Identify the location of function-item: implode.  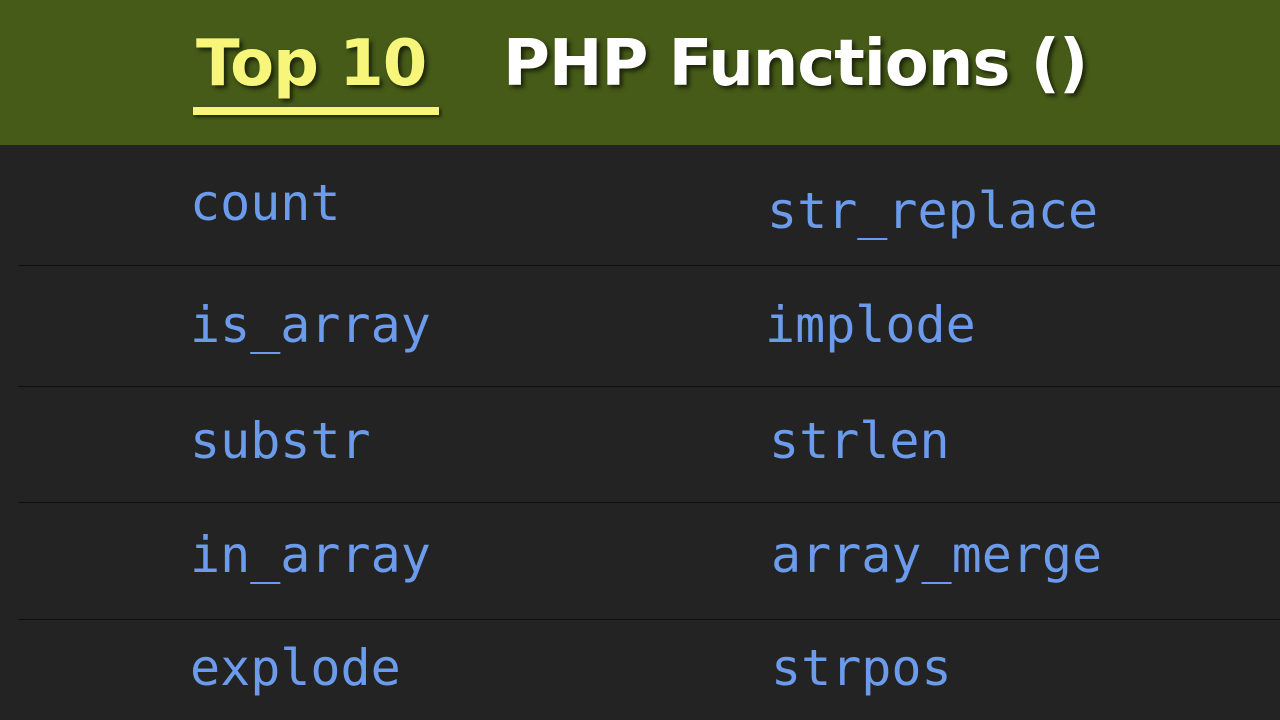
(870, 325).